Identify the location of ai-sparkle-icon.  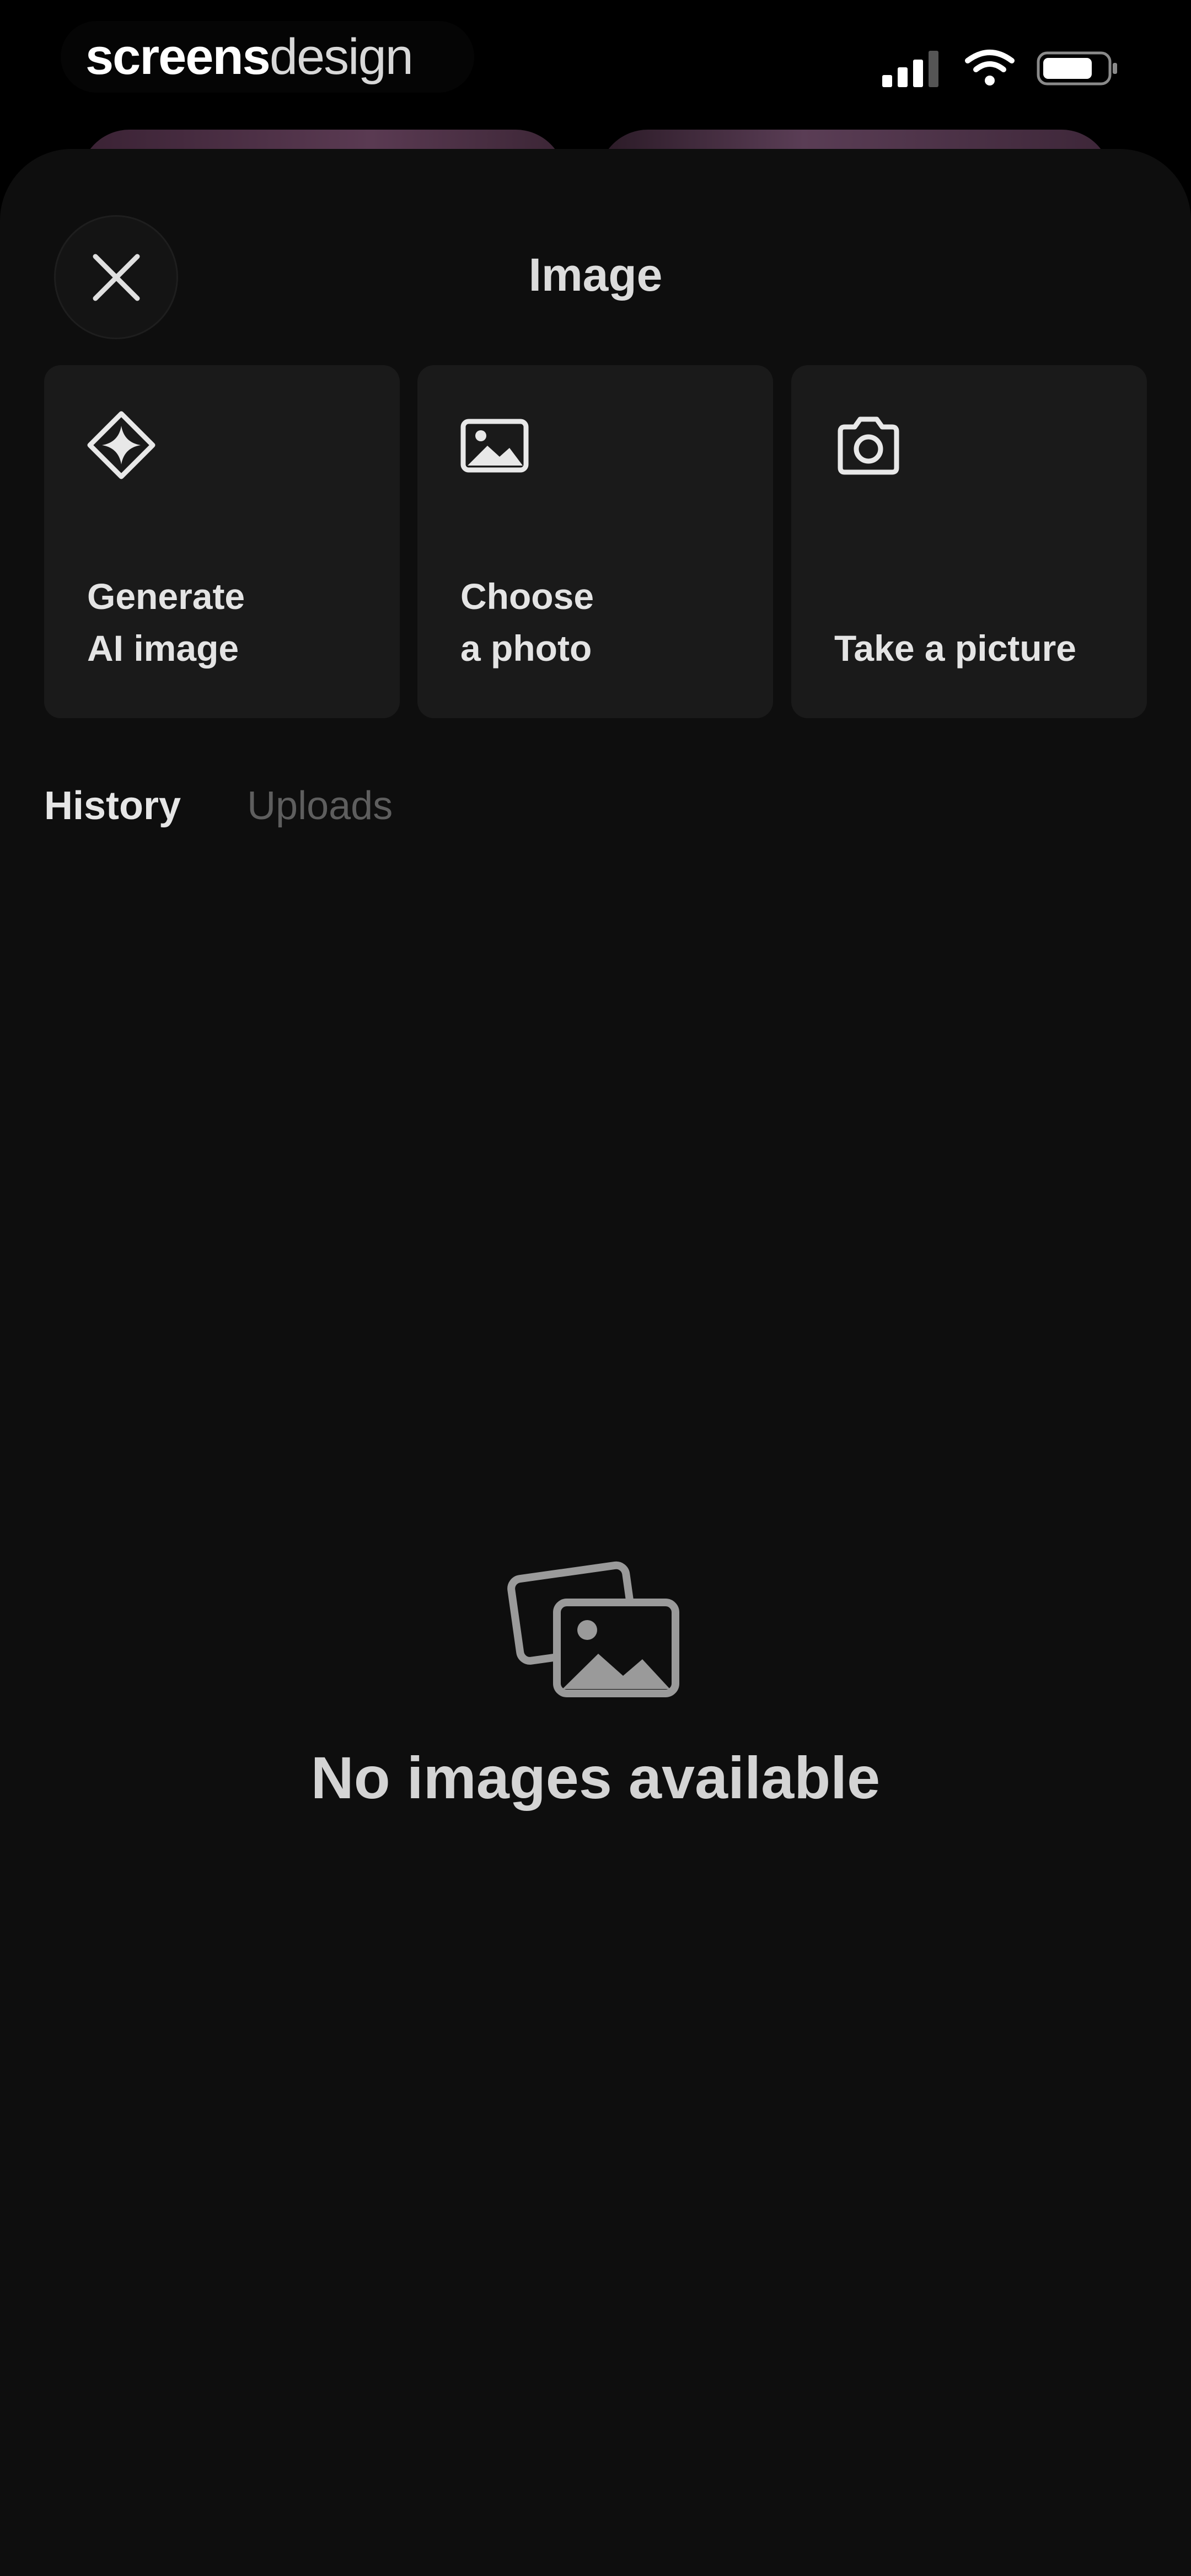
(121, 445).